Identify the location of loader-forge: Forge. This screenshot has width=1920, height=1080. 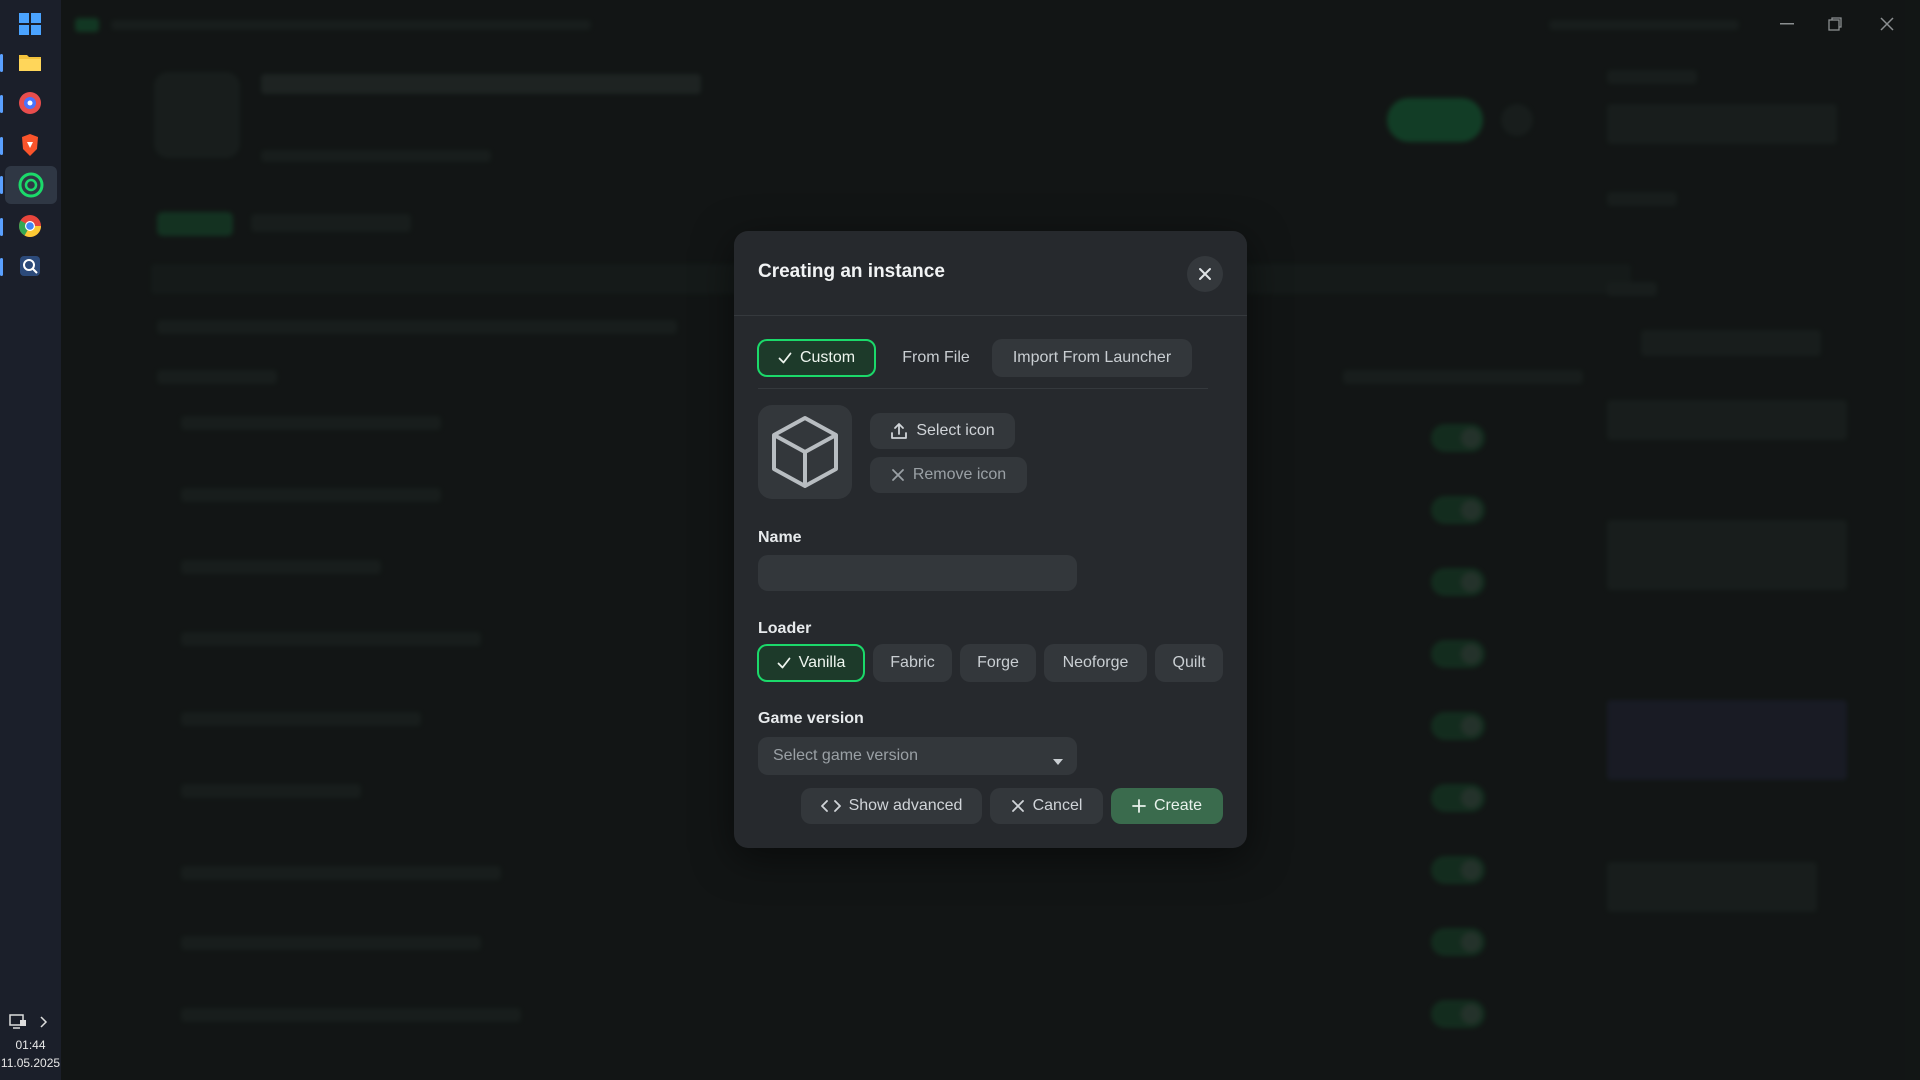
(998, 663).